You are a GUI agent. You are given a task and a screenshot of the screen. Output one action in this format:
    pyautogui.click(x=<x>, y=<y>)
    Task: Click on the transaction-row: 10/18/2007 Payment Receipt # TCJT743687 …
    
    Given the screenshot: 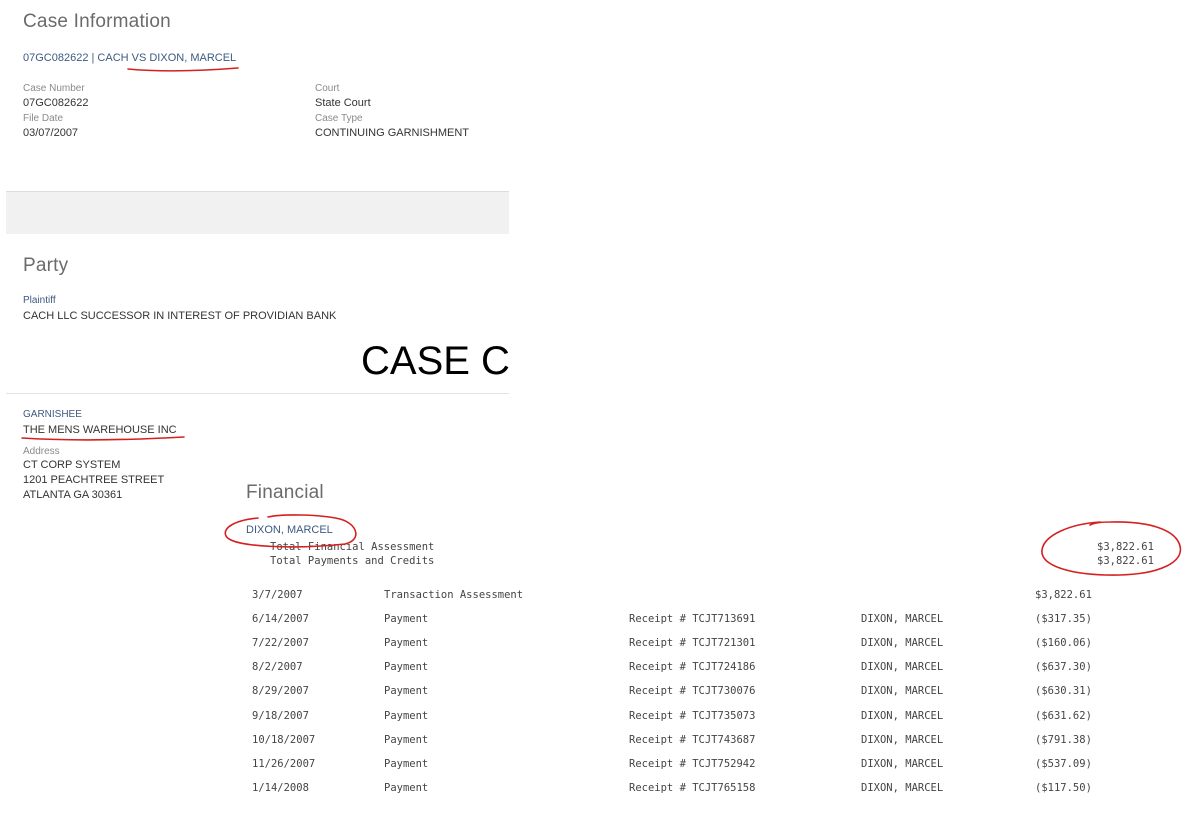 What is the action you would take?
    pyautogui.click(x=702, y=741)
    